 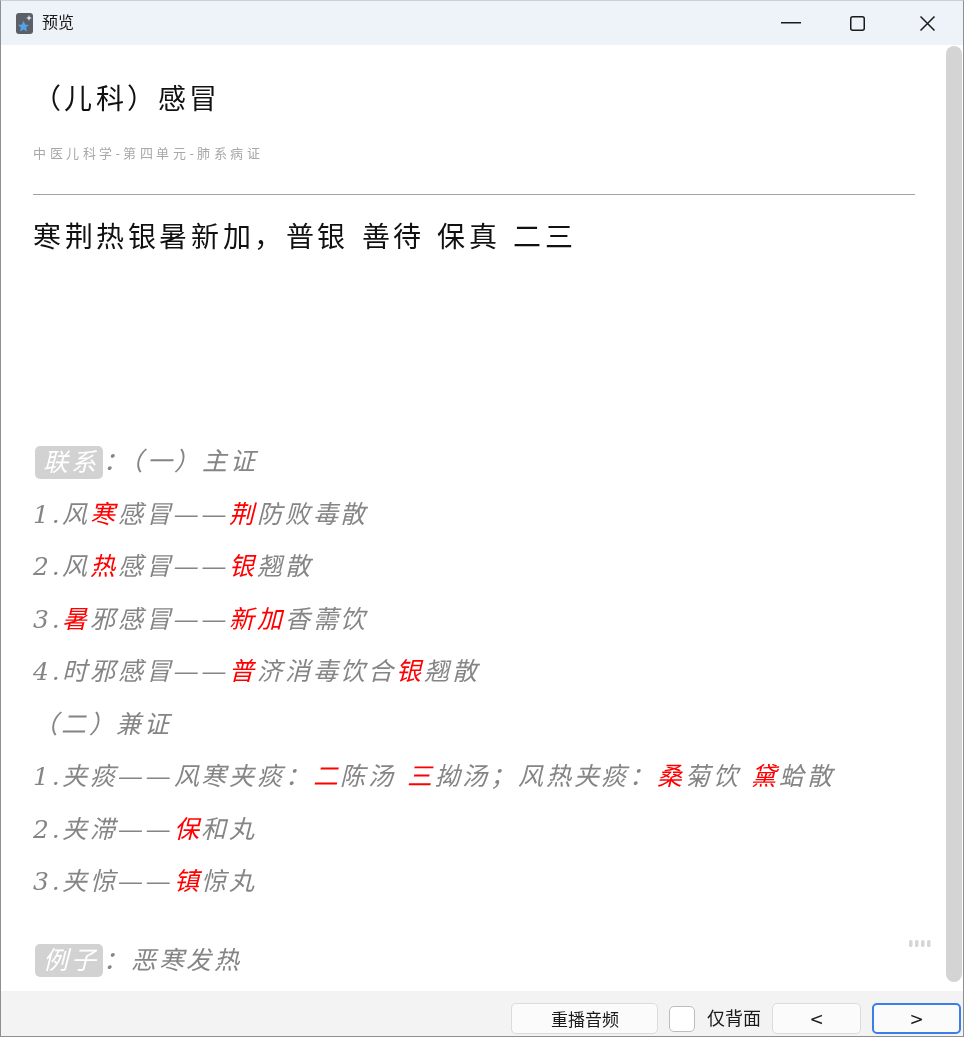 What do you see at coordinates (734, 1018) in the screenshot?
I see `back-only-label: 仅背面` at bounding box center [734, 1018].